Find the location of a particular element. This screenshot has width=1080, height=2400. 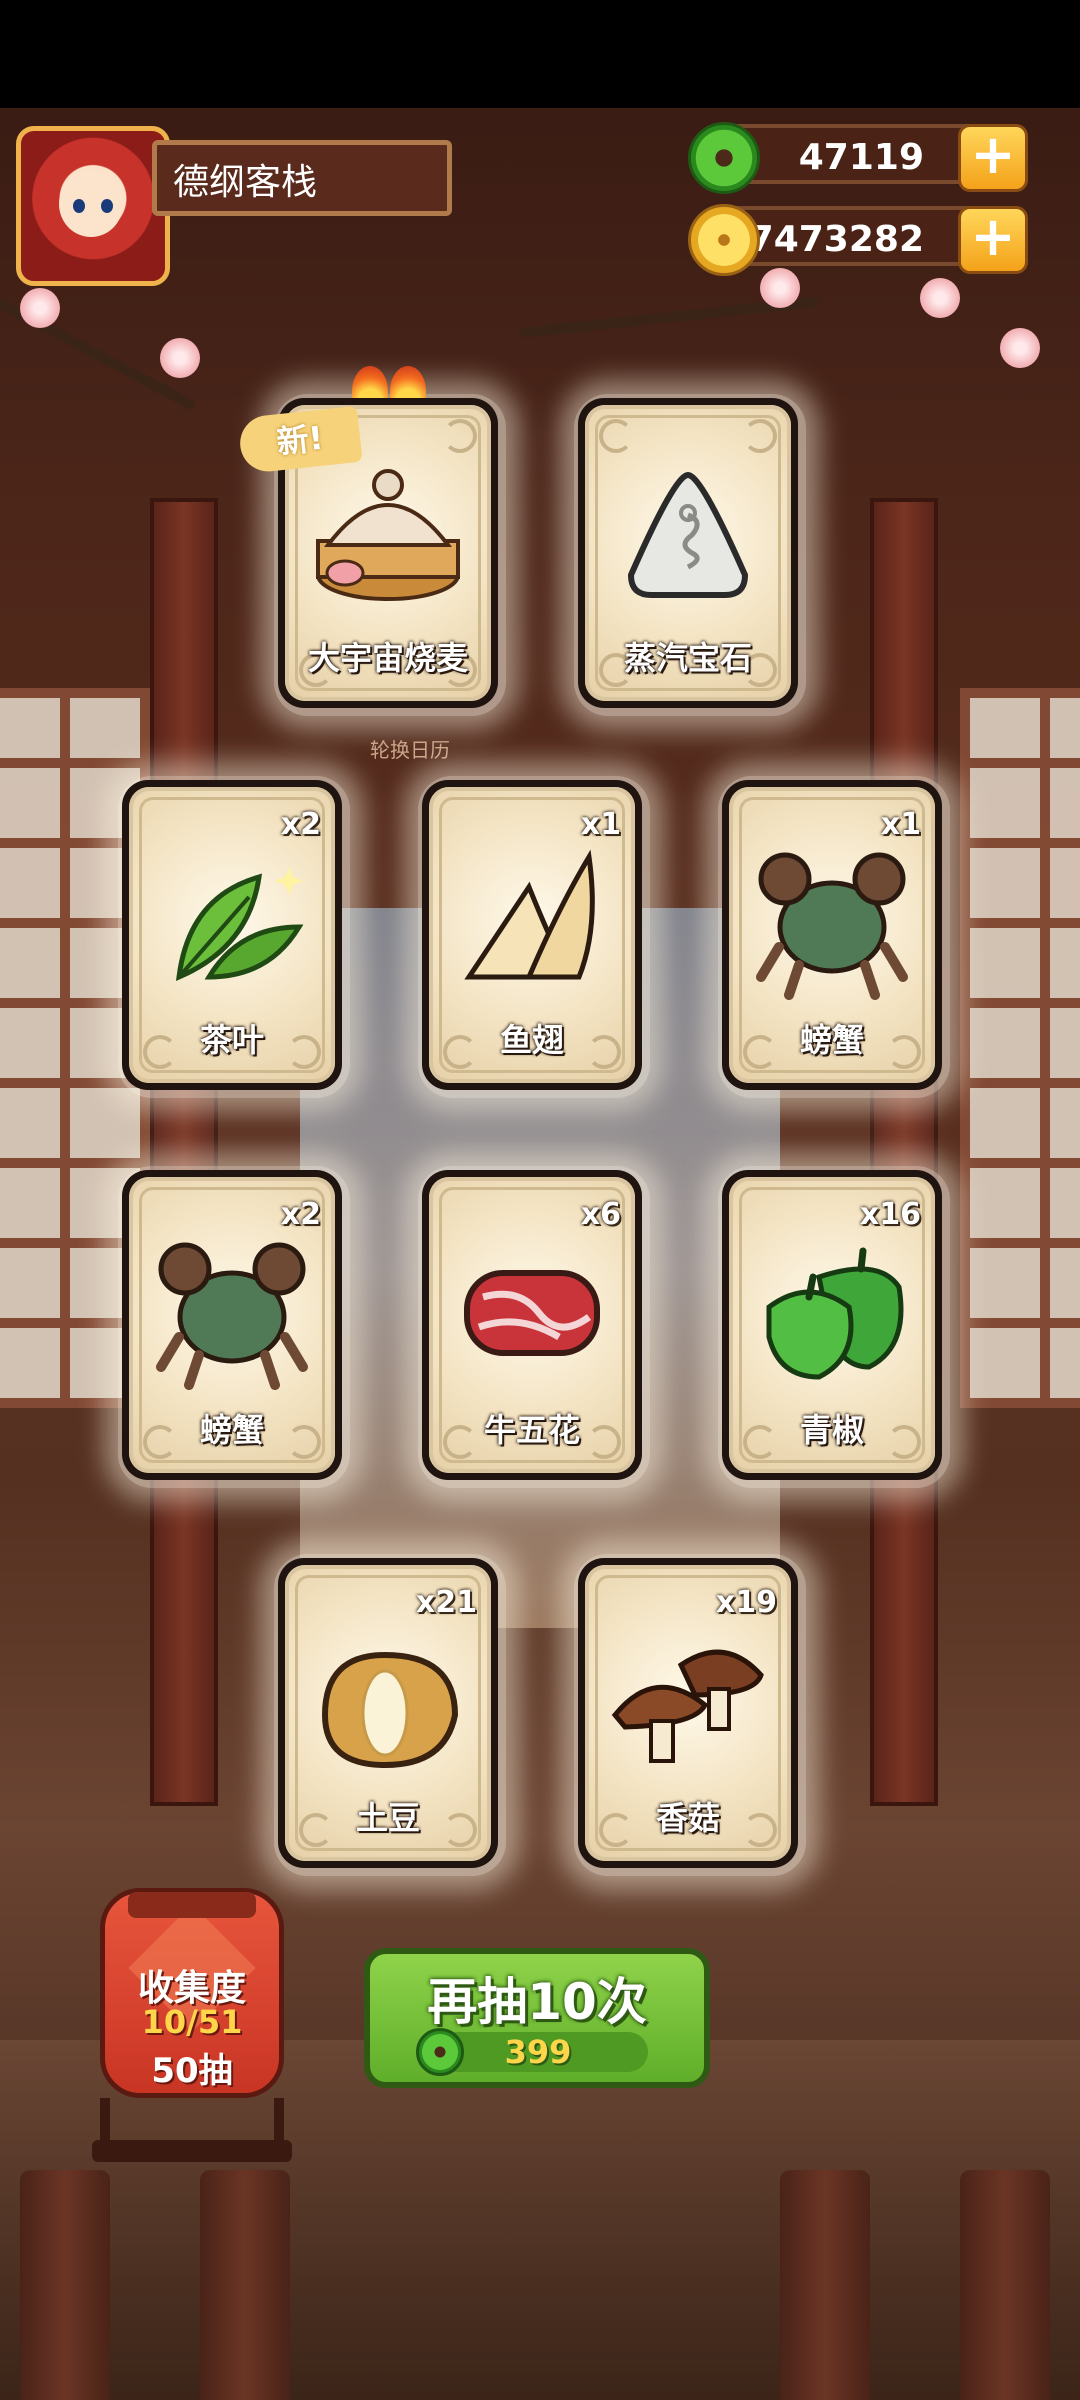

shaomai-dumpling-icon is located at coordinates (388, 535).